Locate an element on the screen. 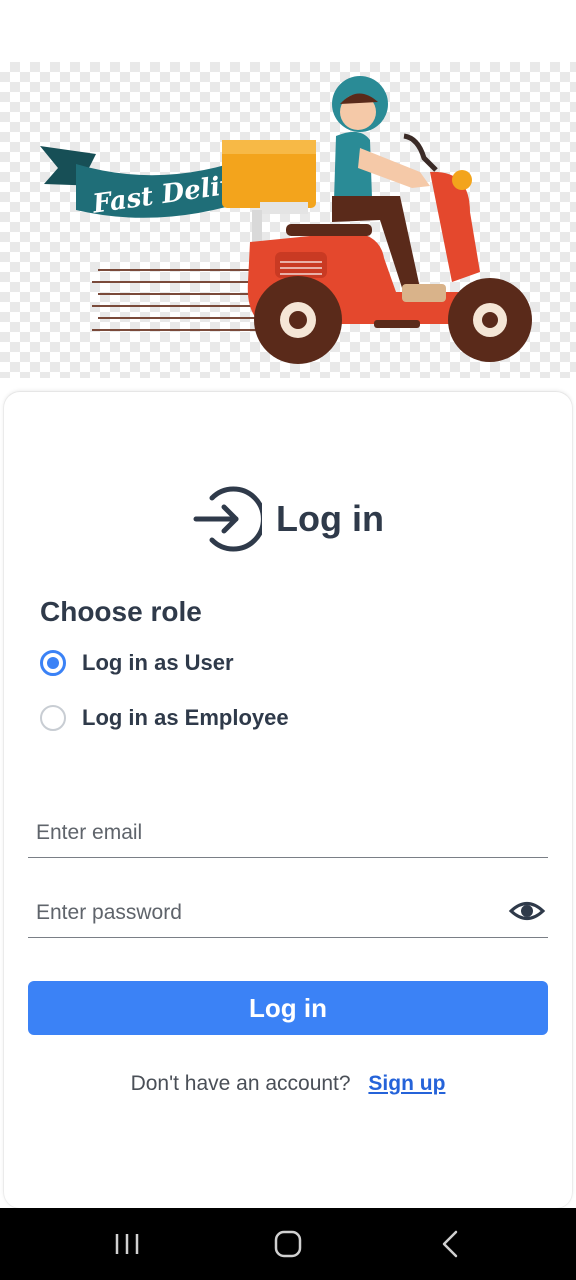 The image size is (576, 1280). system-nav-bar is located at coordinates (288, 1244).